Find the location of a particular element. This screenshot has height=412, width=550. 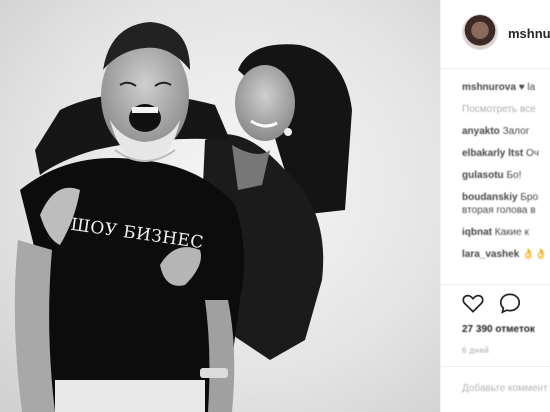

comment-user: boudanskiy is located at coordinates (490, 197).